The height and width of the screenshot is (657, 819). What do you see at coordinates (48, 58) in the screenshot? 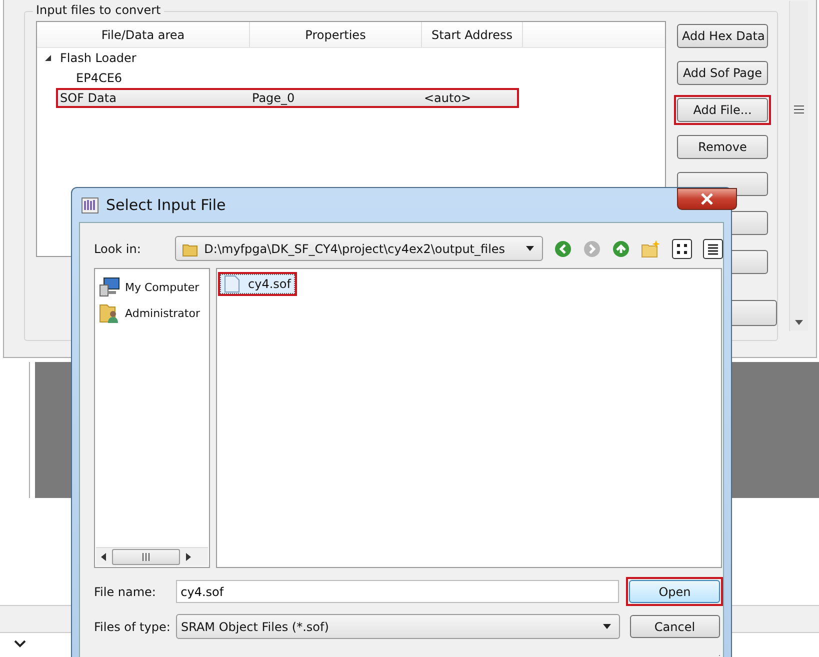
I see `expander-icon` at bounding box center [48, 58].